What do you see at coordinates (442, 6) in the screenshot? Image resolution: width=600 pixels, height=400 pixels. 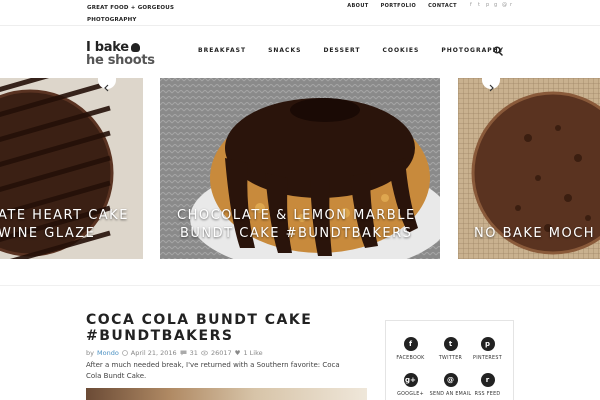 I see `top-link-contact: CONTACT` at bounding box center [442, 6].